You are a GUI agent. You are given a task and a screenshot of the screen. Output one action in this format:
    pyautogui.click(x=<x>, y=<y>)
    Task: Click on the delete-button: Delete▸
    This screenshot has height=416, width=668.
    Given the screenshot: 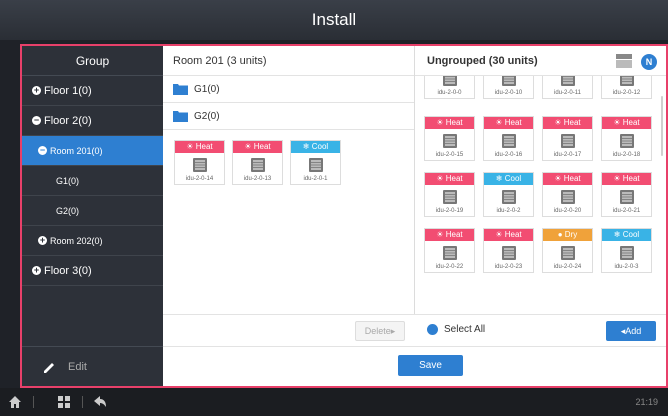 What is the action you would take?
    pyautogui.click(x=380, y=331)
    